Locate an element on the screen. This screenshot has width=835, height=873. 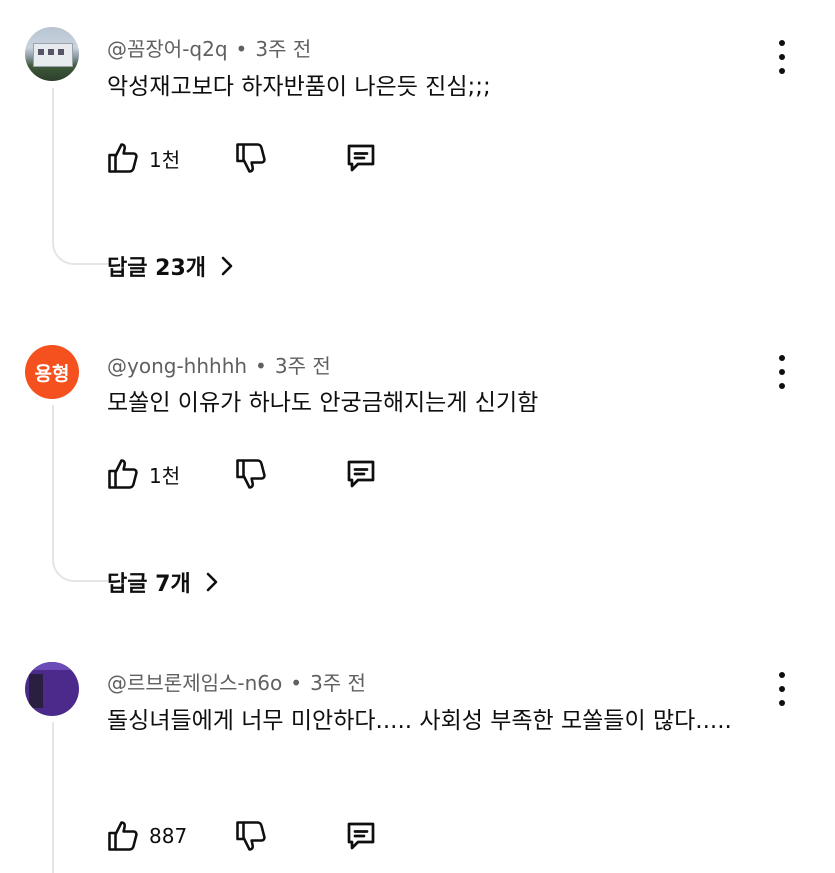
comment-meta: @르브론제임스-n6o • 3주 전 is located at coordinates (236, 681).